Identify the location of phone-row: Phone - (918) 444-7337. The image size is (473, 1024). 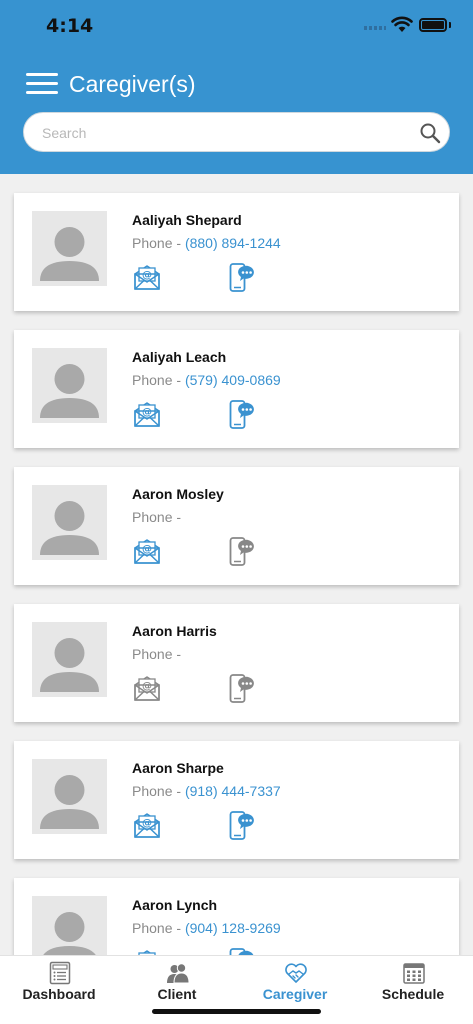
(206, 791).